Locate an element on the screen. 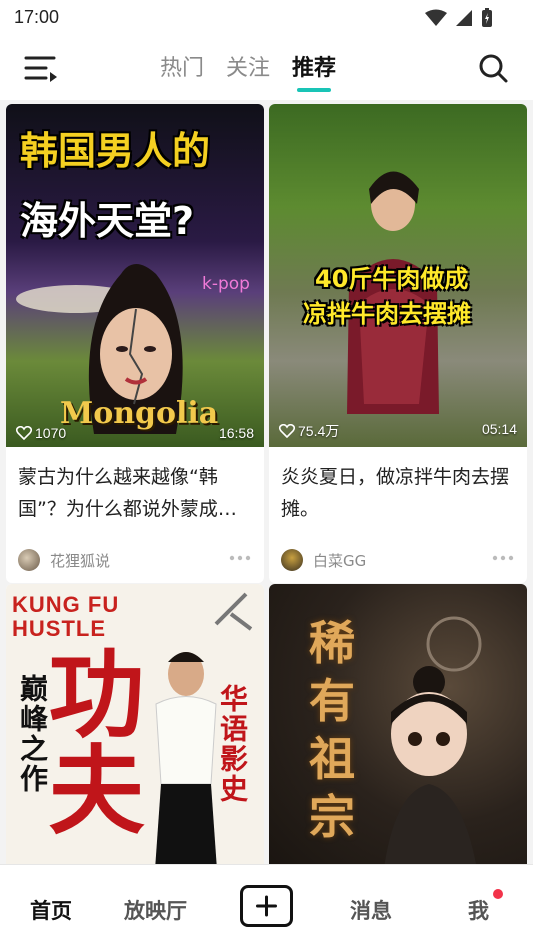  add-button is located at coordinates (266, 906).